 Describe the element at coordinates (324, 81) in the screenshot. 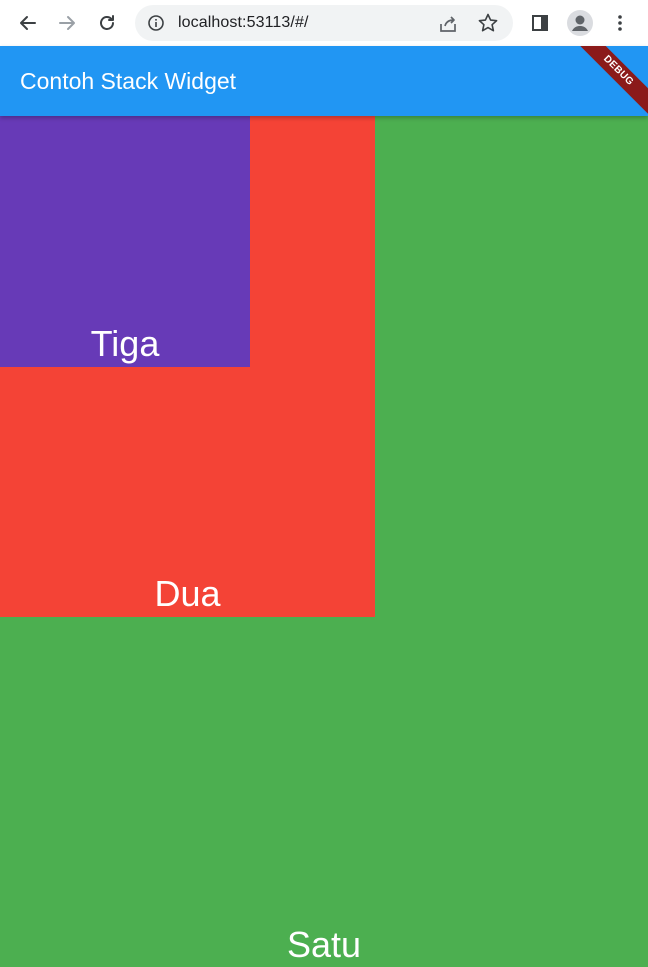

I see `app-bar: Contoh Stack Widget DEBUG` at that location.